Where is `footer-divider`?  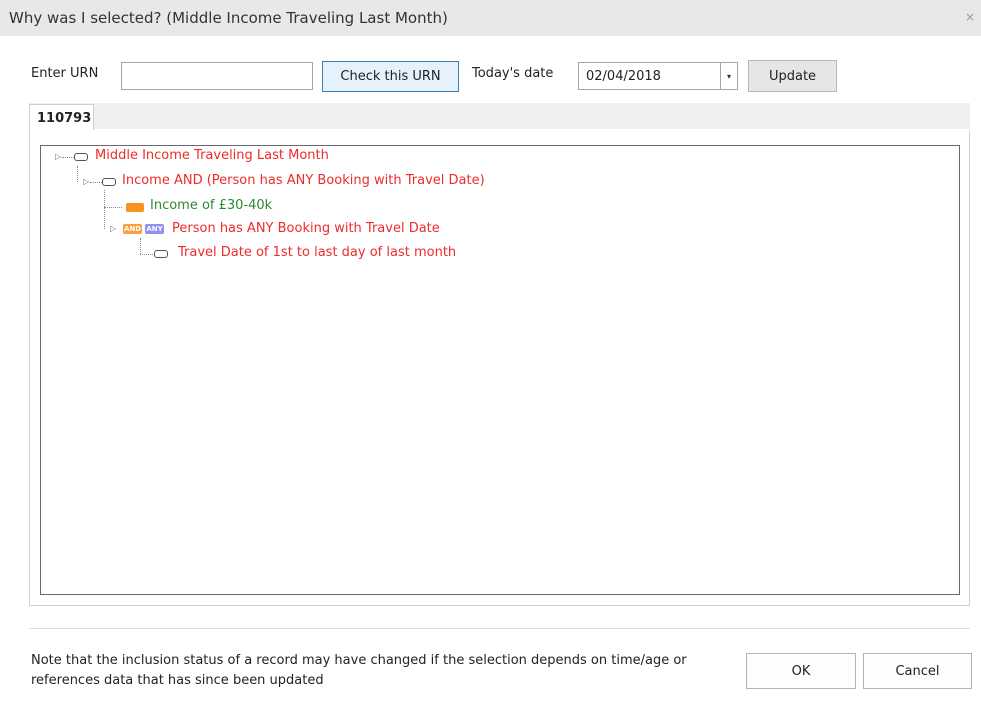
footer-divider is located at coordinates (499, 628).